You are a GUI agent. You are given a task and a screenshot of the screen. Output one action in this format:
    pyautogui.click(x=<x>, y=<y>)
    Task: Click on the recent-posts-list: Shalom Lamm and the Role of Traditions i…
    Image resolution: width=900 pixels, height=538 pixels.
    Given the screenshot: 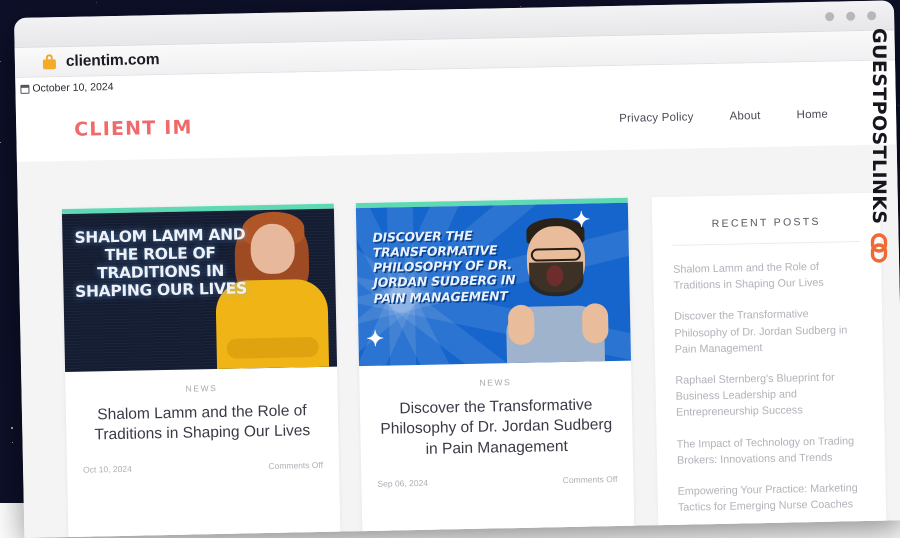 What is the action you would take?
    pyautogui.click(x=769, y=387)
    